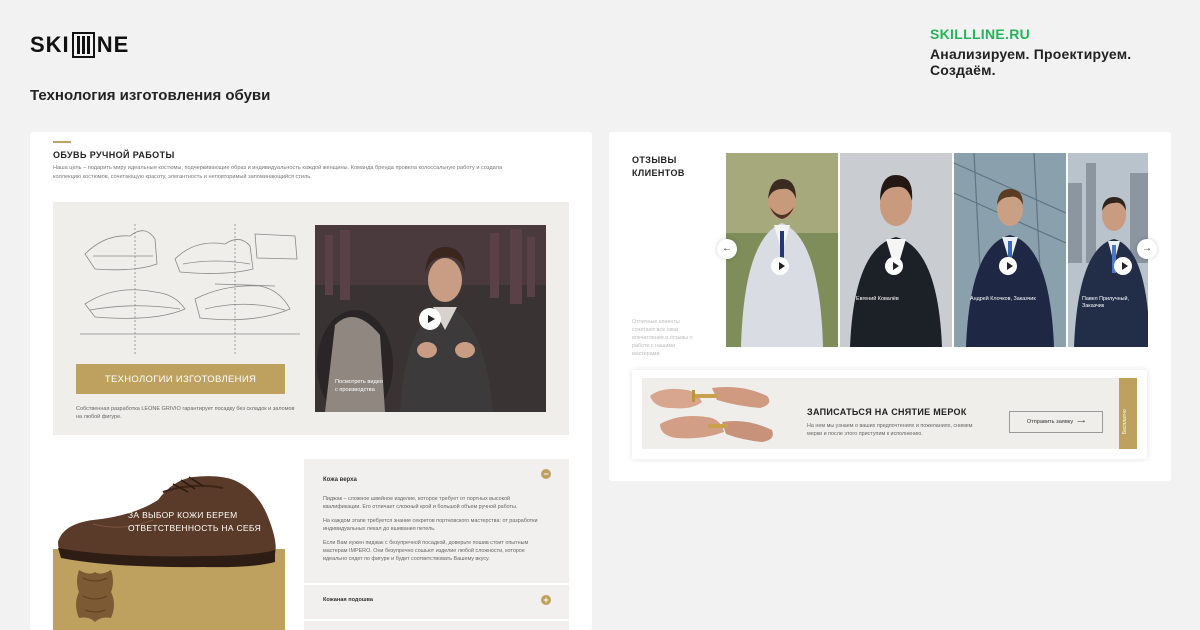 Image resolution: width=1200 pixels, height=630 pixels. I want to click on video-caption-line-1: Посмотреть видео, so click(359, 382).